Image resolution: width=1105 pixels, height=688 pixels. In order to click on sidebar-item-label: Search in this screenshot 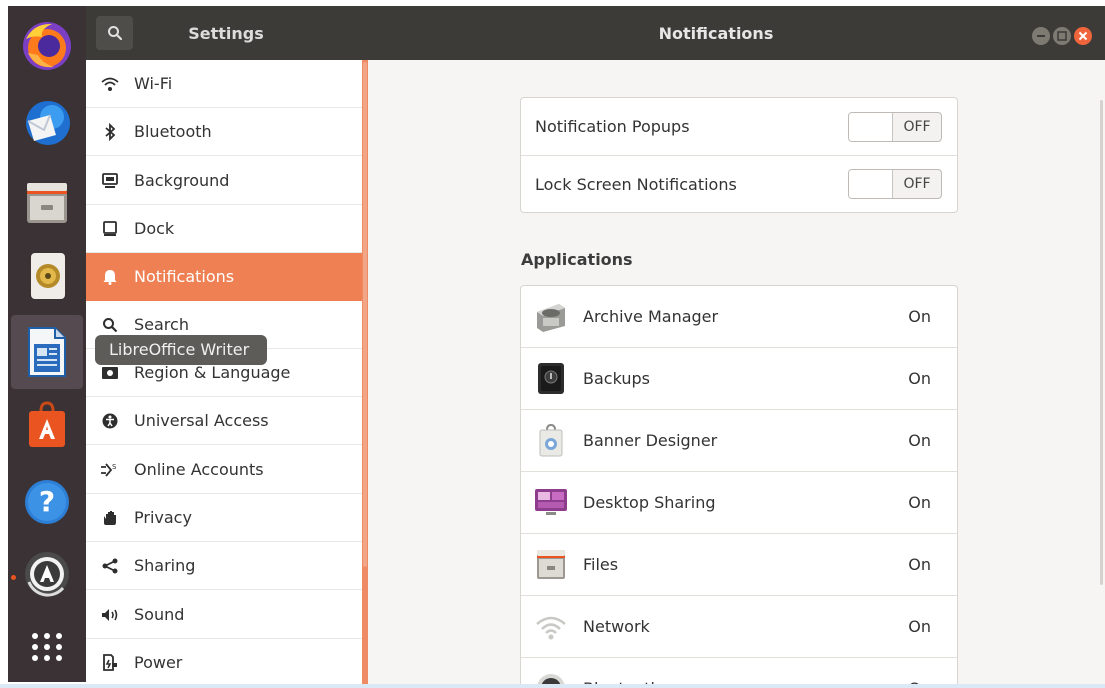, I will do `click(161, 324)`.